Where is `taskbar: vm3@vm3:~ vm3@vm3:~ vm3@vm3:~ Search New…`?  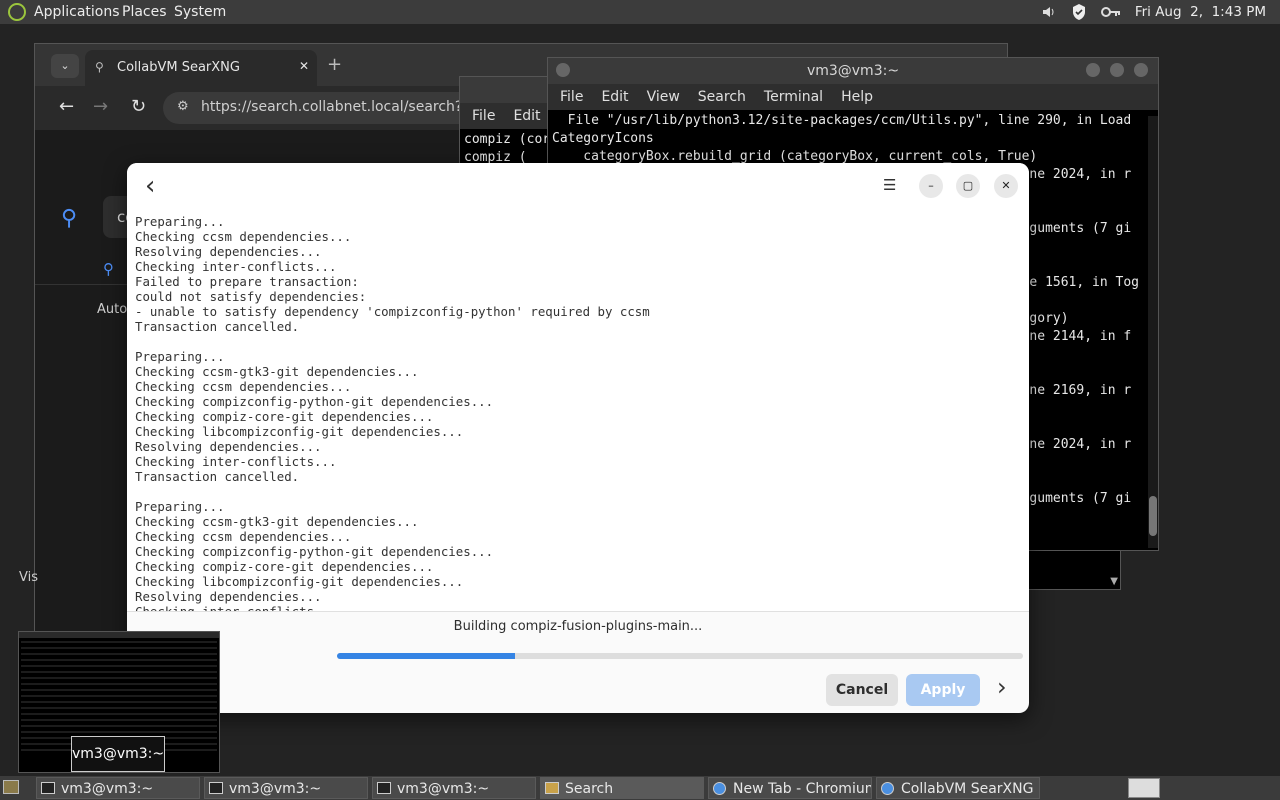
taskbar: vm3@vm3:~ vm3@vm3:~ vm3@vm3:~ Search New… is located at coordinates (640, 788).